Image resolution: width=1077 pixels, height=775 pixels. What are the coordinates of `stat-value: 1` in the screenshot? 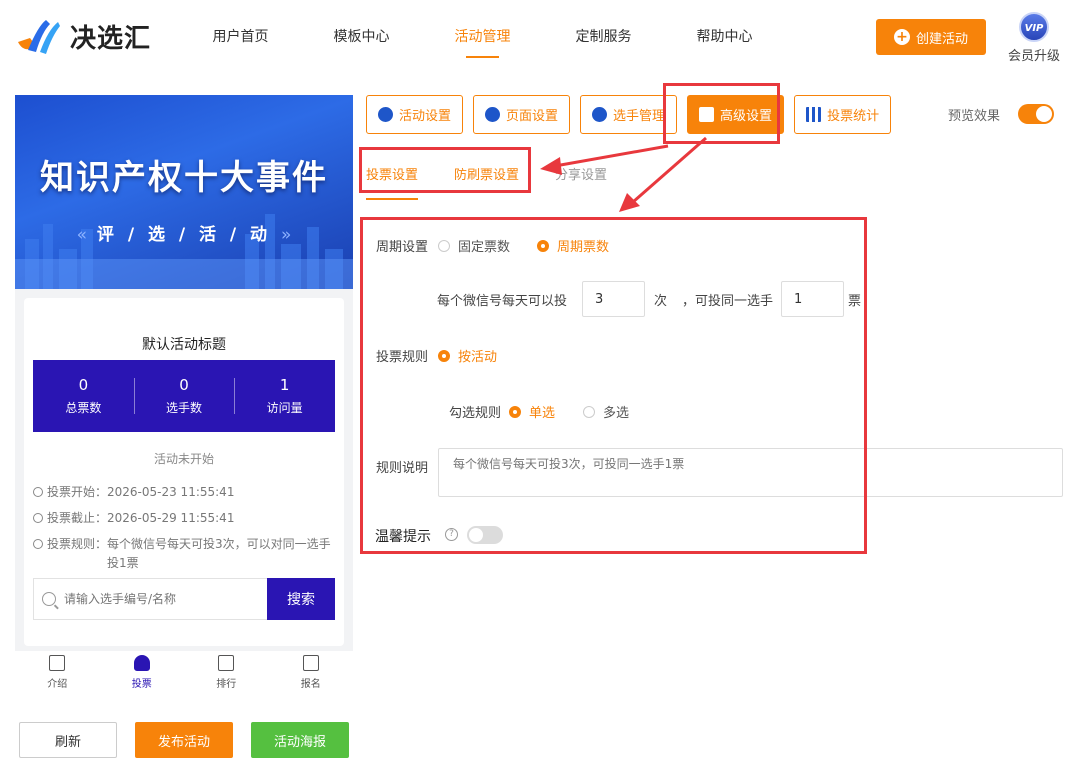 It's located at (284, 385).